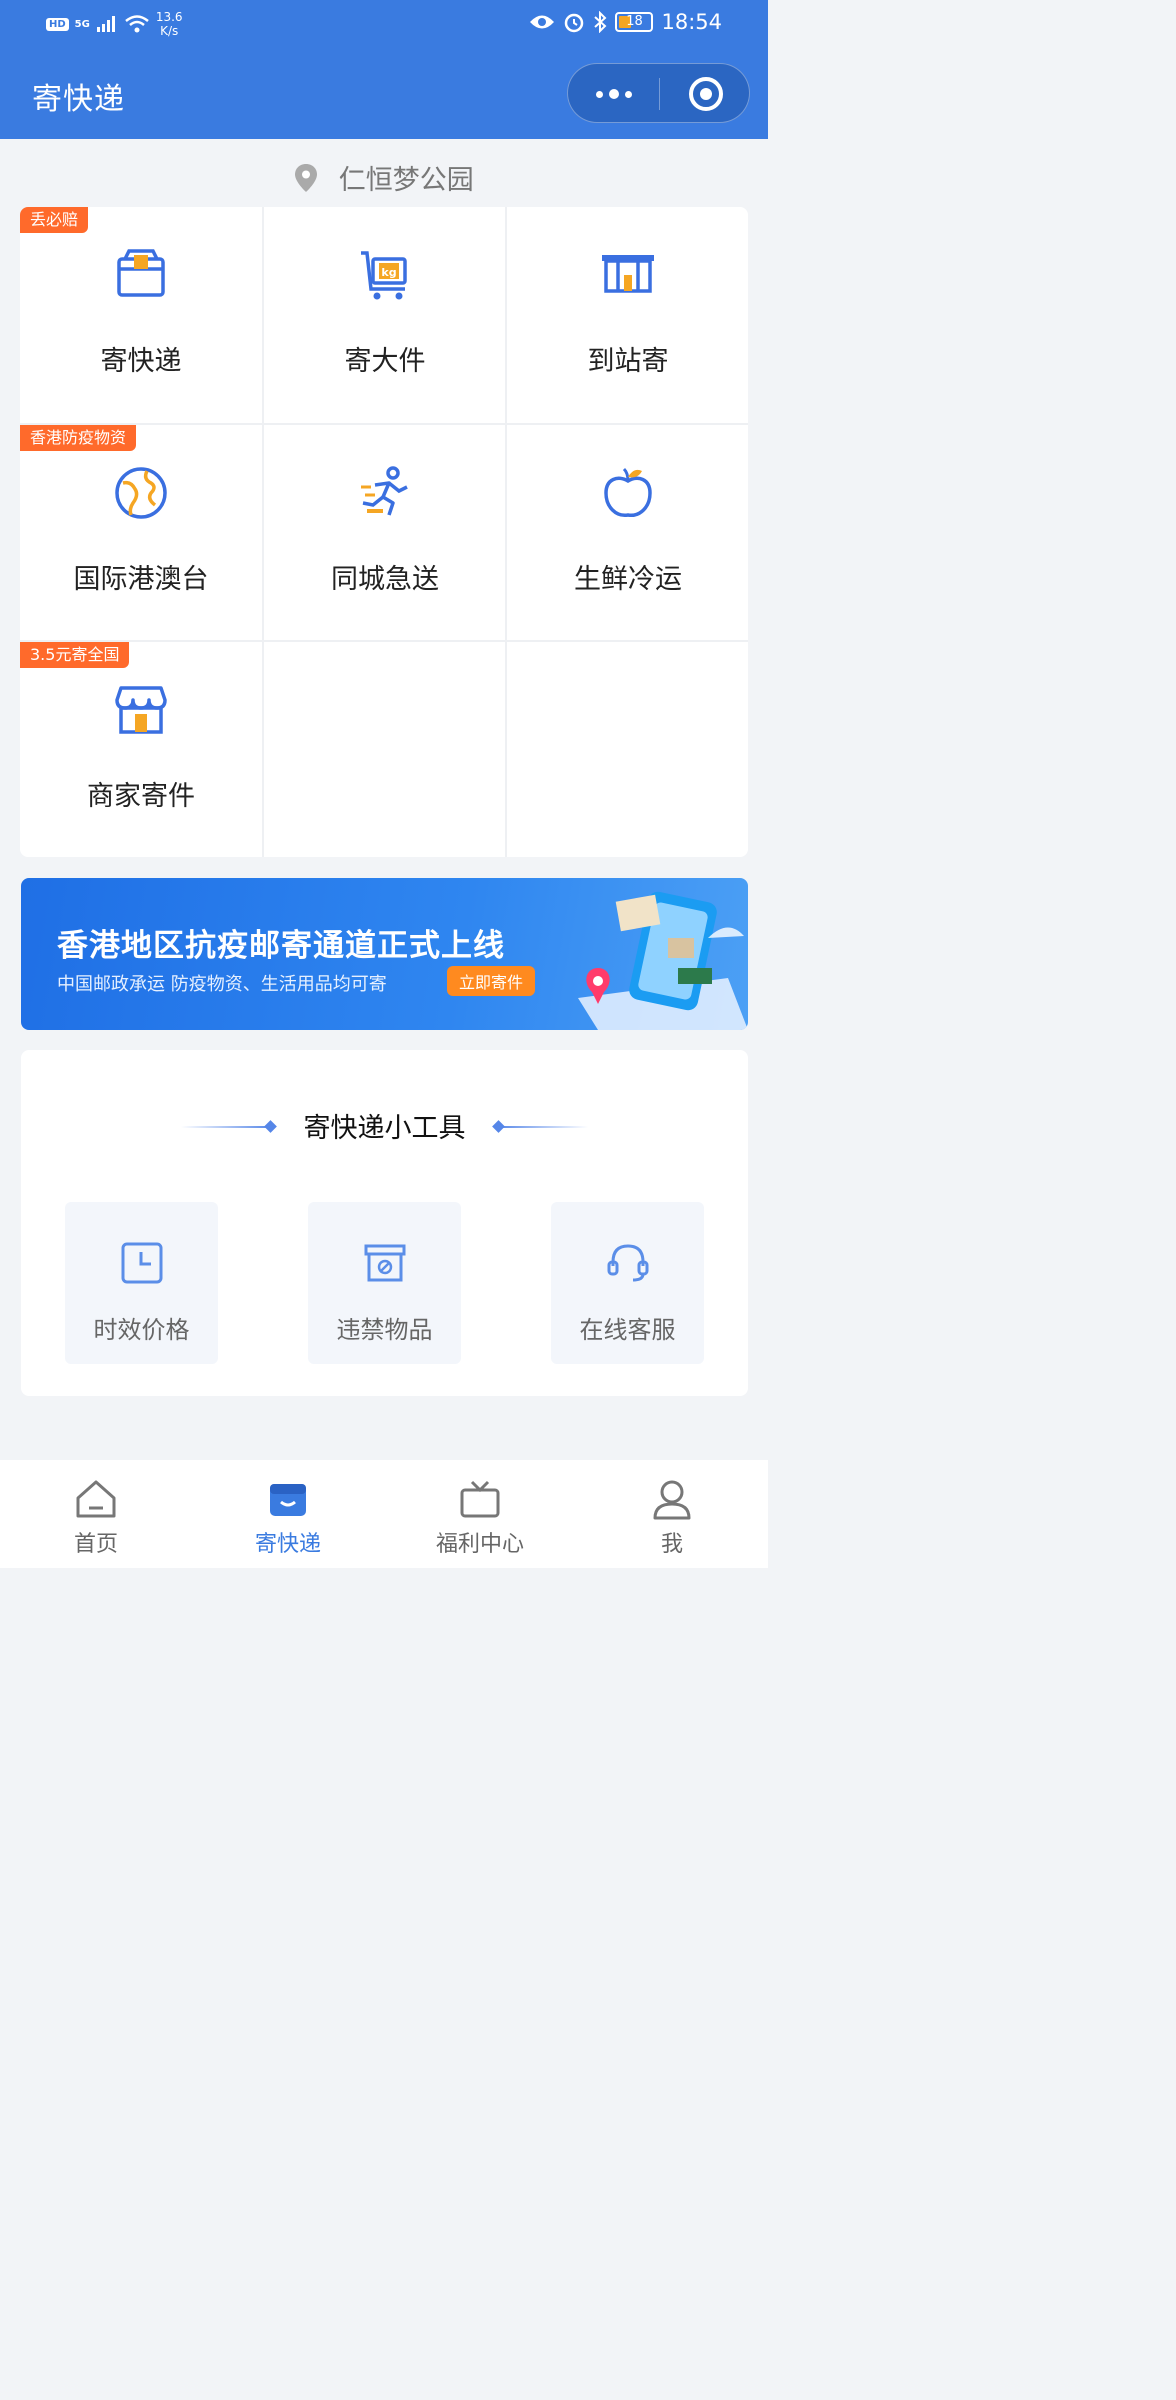  Describe the element at coordinates (480, 1499) in the screenshot. I see `gift-tv-icon` at that location.